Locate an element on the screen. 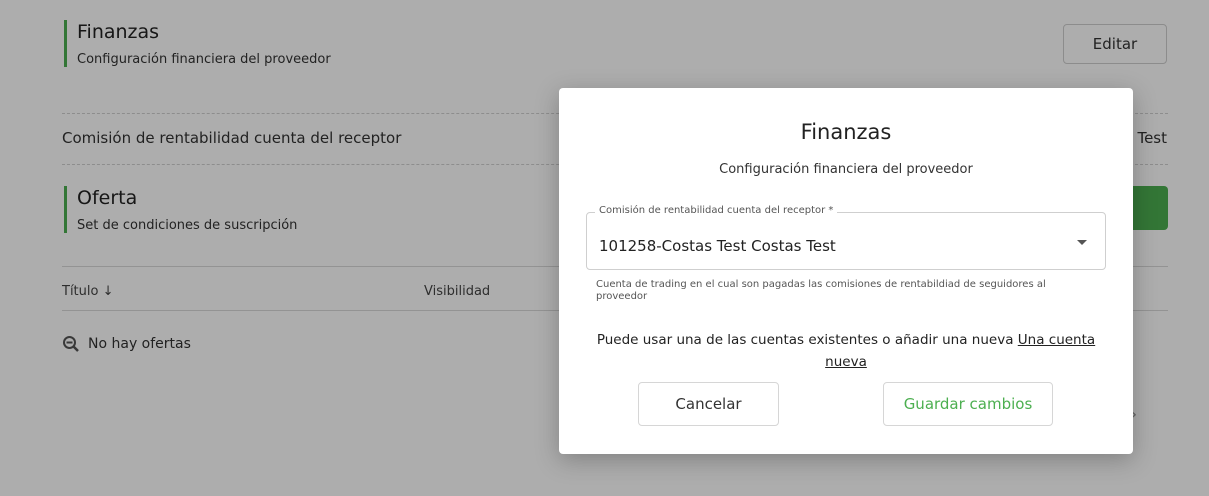 This screenshot has width=1209, height=496. cancel-button: Cancelar is located at coordinates (708, 404).